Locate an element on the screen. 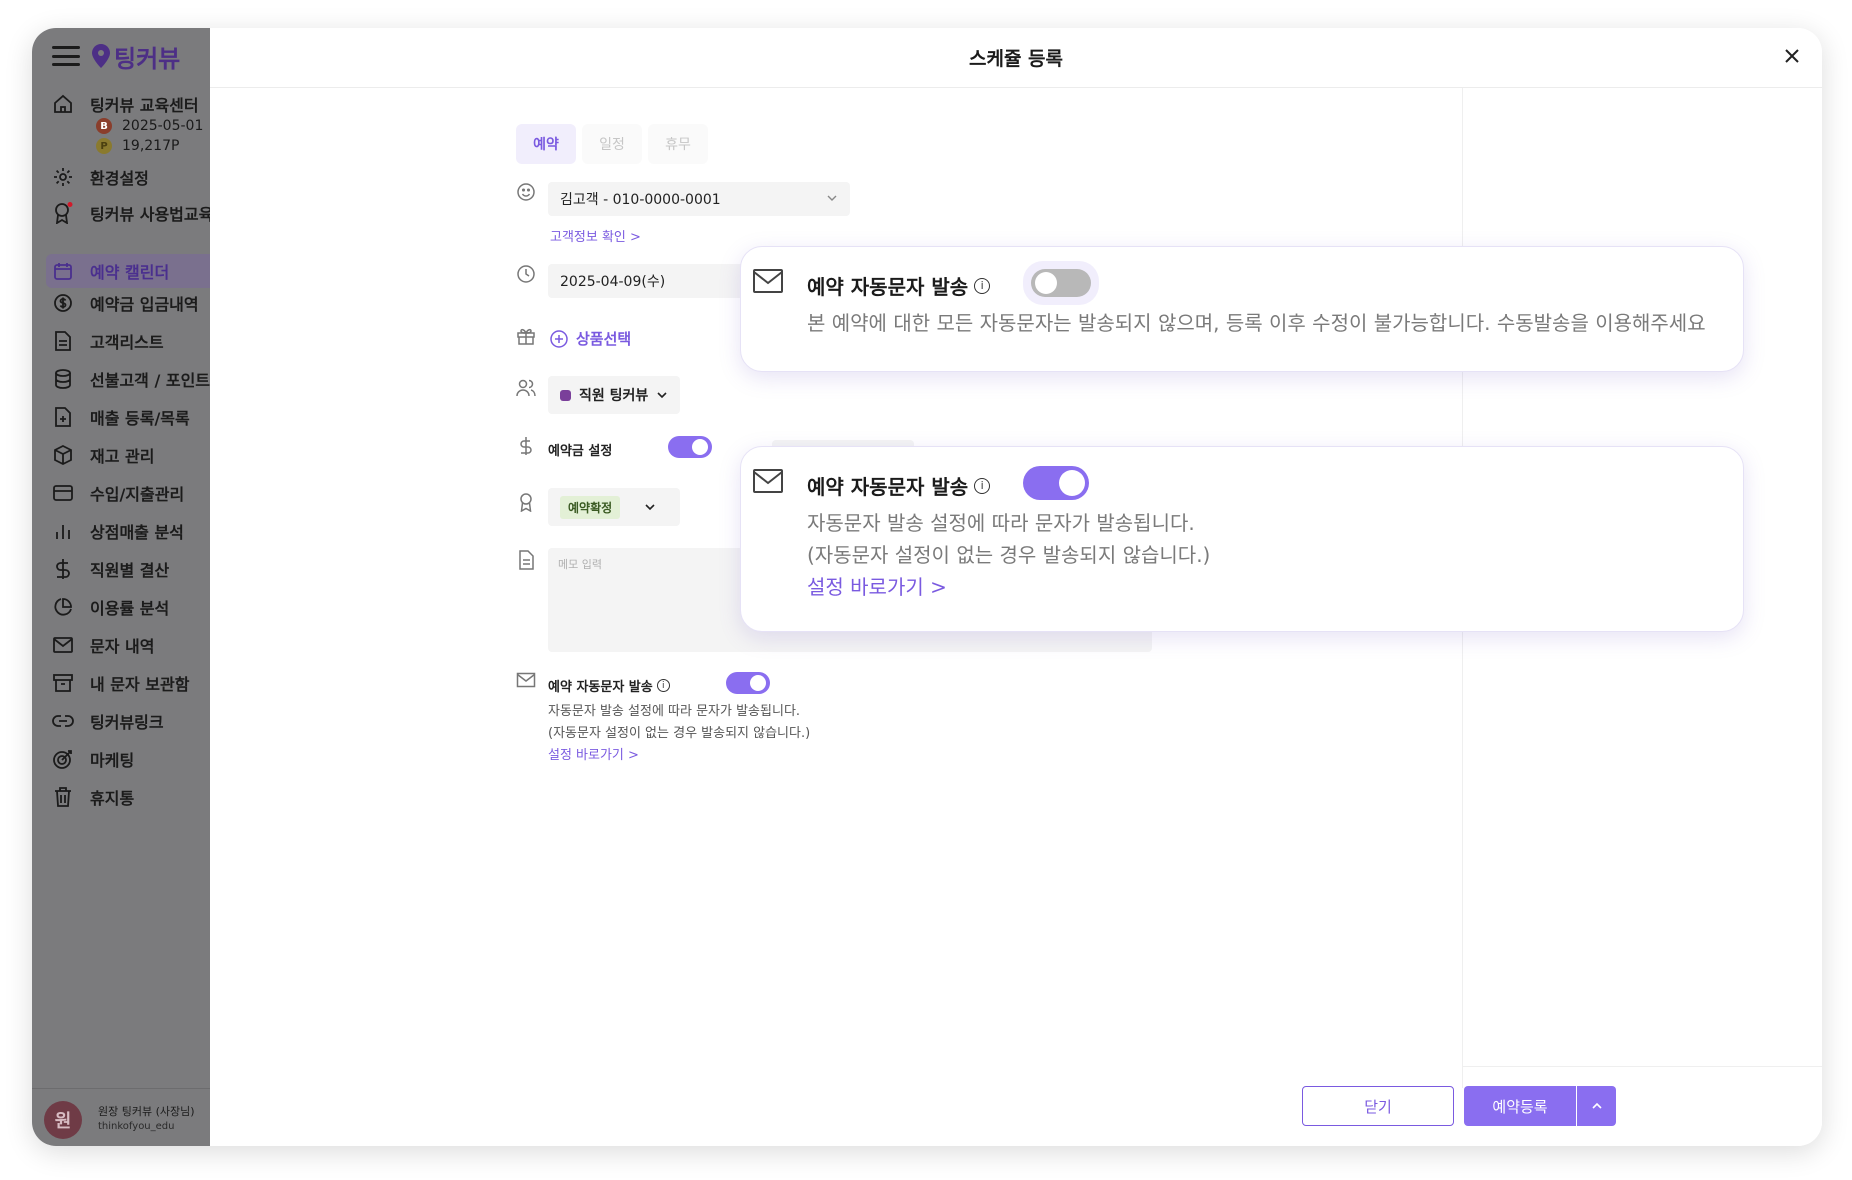  points-row: P 19,217P is located at coordinates (137, 146).